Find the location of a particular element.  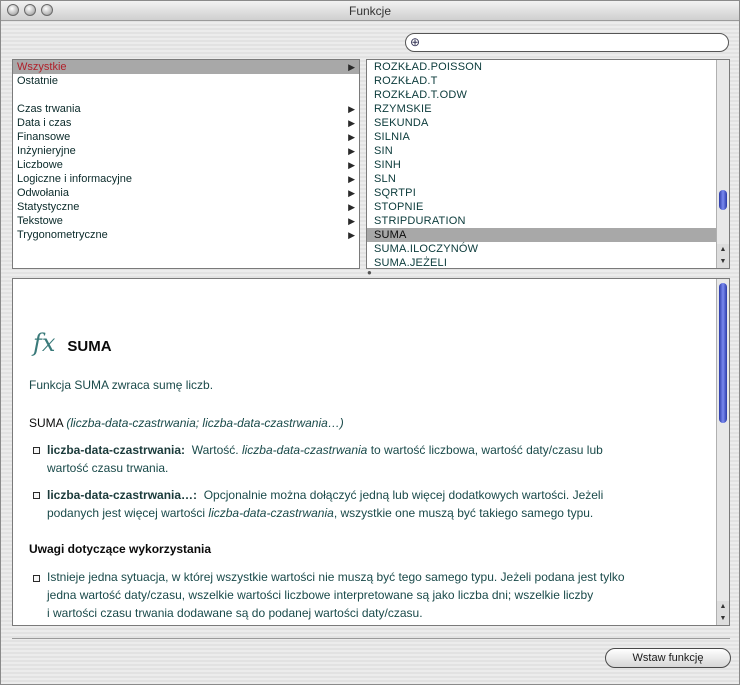

function-item: STOPNIE is located at coordinates (548, 207).